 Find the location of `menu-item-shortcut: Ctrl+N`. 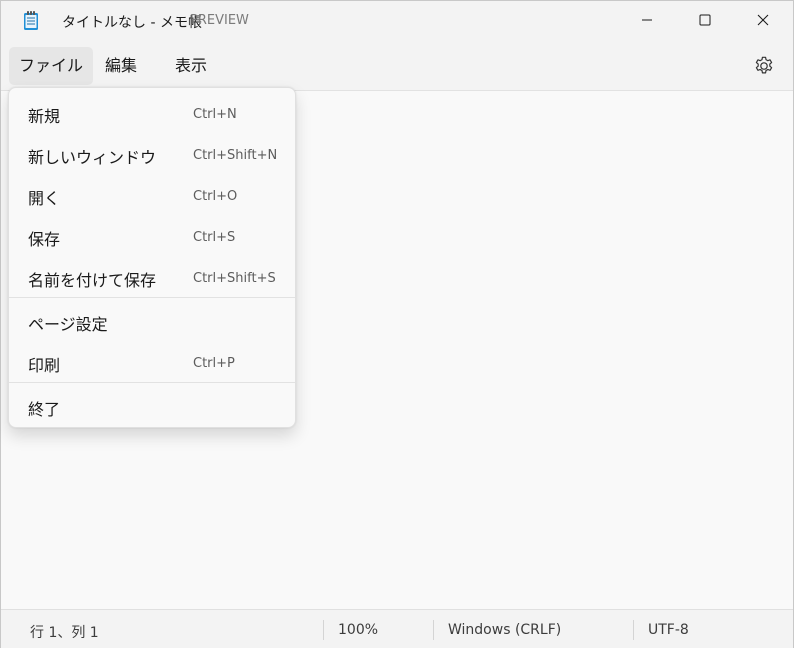

menu-item-shortcut: Ctrl+N is located at coordinates (215, 114).